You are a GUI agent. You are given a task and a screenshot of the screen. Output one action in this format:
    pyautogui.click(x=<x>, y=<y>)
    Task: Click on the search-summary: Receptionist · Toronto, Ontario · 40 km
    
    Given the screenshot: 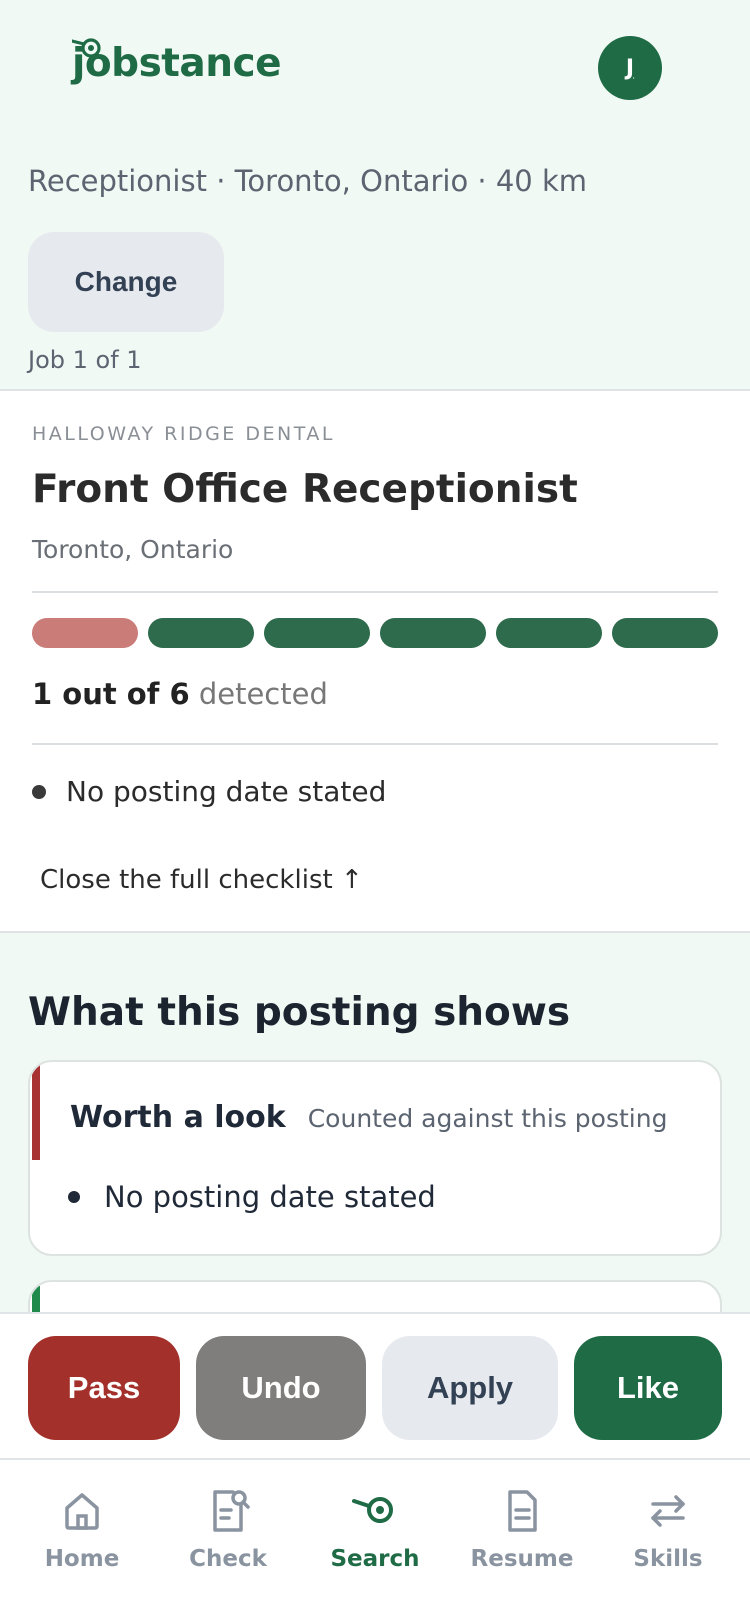 What is the action you would take?
    pyautogui.click(x=308, y=181)
    